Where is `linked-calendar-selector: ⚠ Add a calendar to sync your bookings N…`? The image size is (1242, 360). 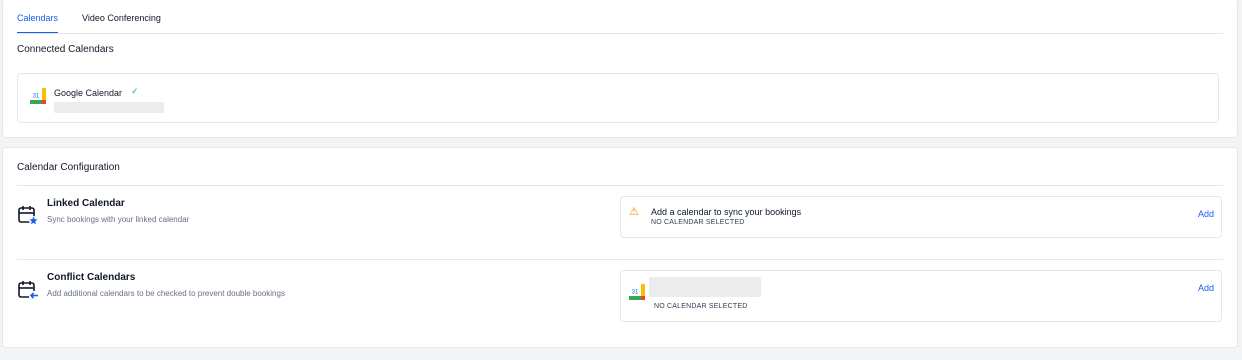 linked-calendar-selector: ⚠ Add a calendar to sync your bookings N… is located at coordinates (921, 217).